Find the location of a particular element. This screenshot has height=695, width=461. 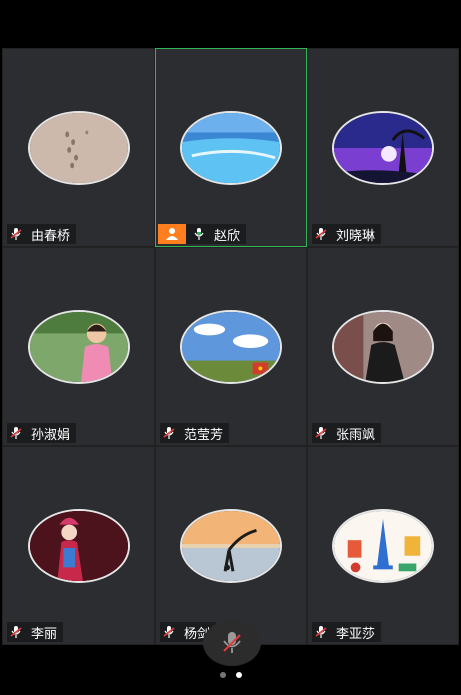

mic-active-icon is located at coordinates (199, 234).